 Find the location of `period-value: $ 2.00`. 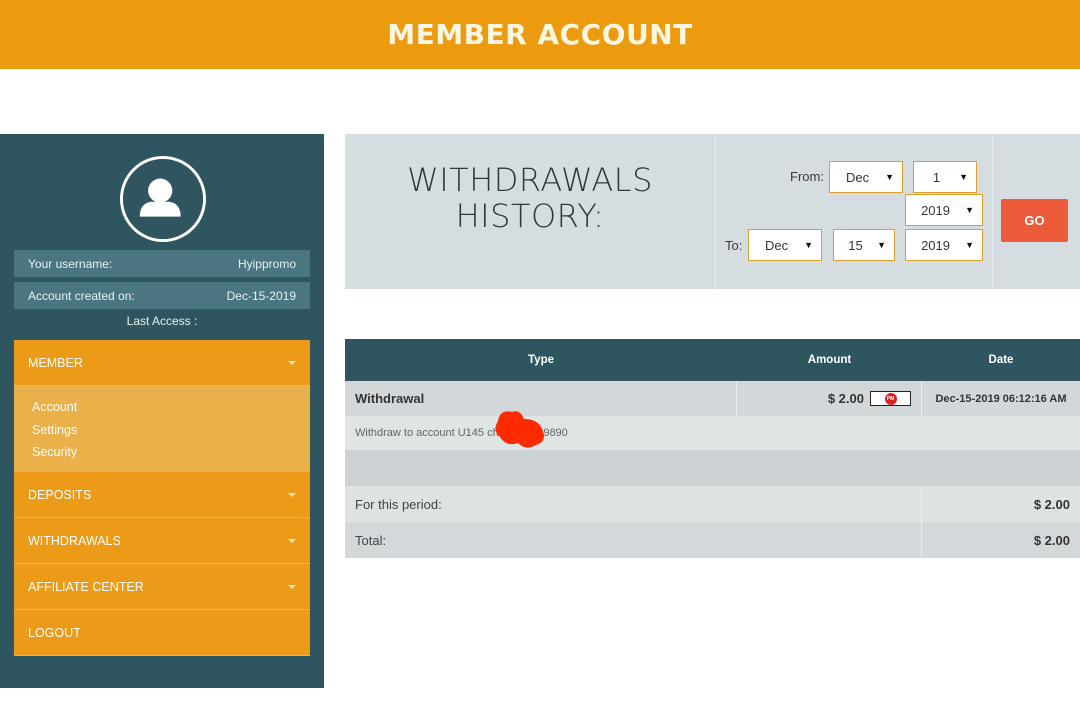

period-value: $ 2.00 is located at coordinates (1051, 504).